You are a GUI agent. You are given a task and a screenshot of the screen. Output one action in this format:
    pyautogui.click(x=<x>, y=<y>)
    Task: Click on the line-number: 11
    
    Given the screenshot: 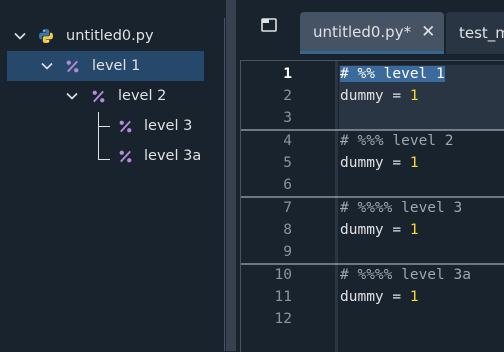 What is the action you would take?
    pyautogui.click(x=283, y=297)
    